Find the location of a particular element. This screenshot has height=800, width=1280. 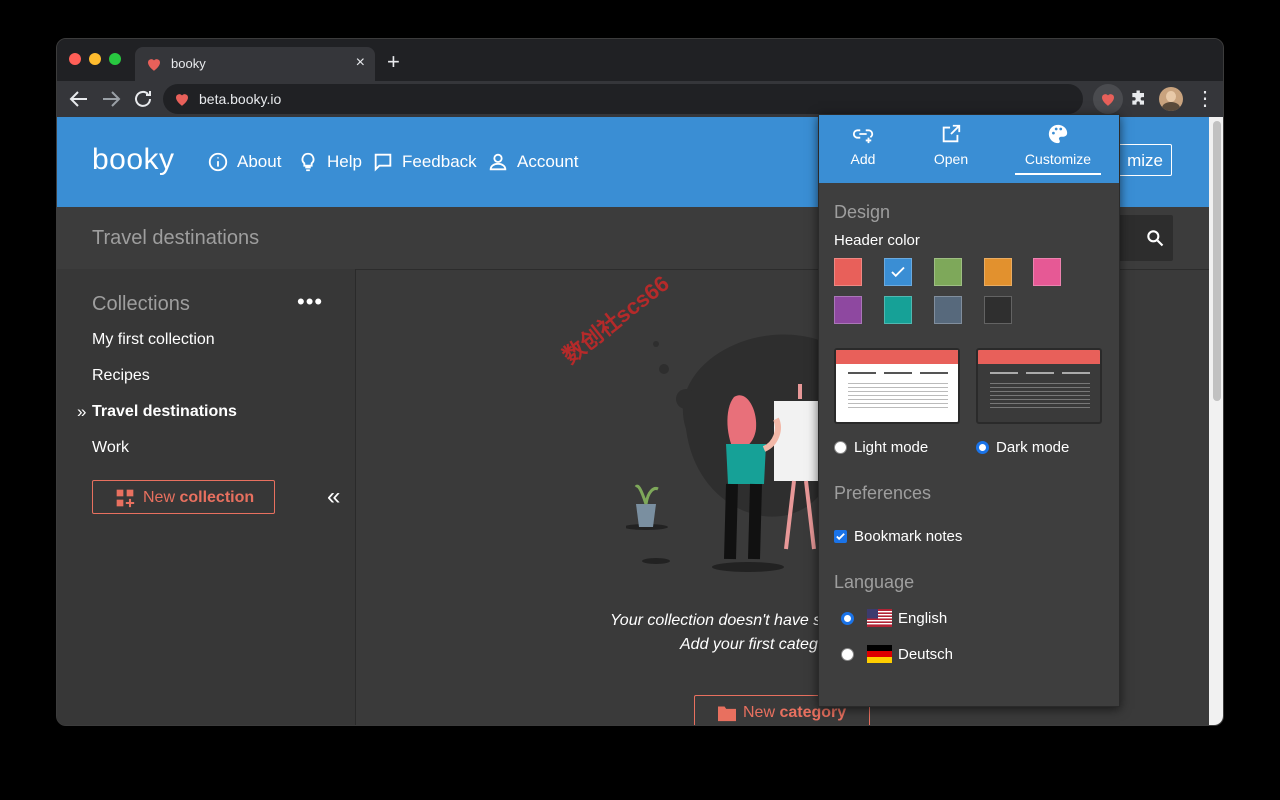

dark-mode-label: Dark mode is located at coordinates (1033, 447).